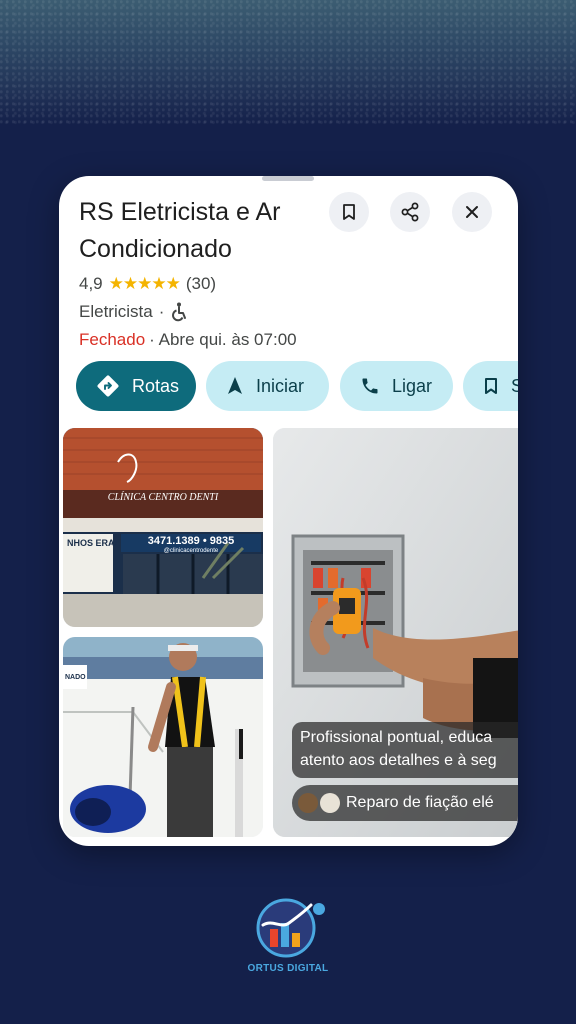 This screenshot has width=576, height=1024. What do you see at coordinates (288, 968) in the screenshot?
I see `brand-name: ORTUS DIGITAL` at bounding box center [288, 968].